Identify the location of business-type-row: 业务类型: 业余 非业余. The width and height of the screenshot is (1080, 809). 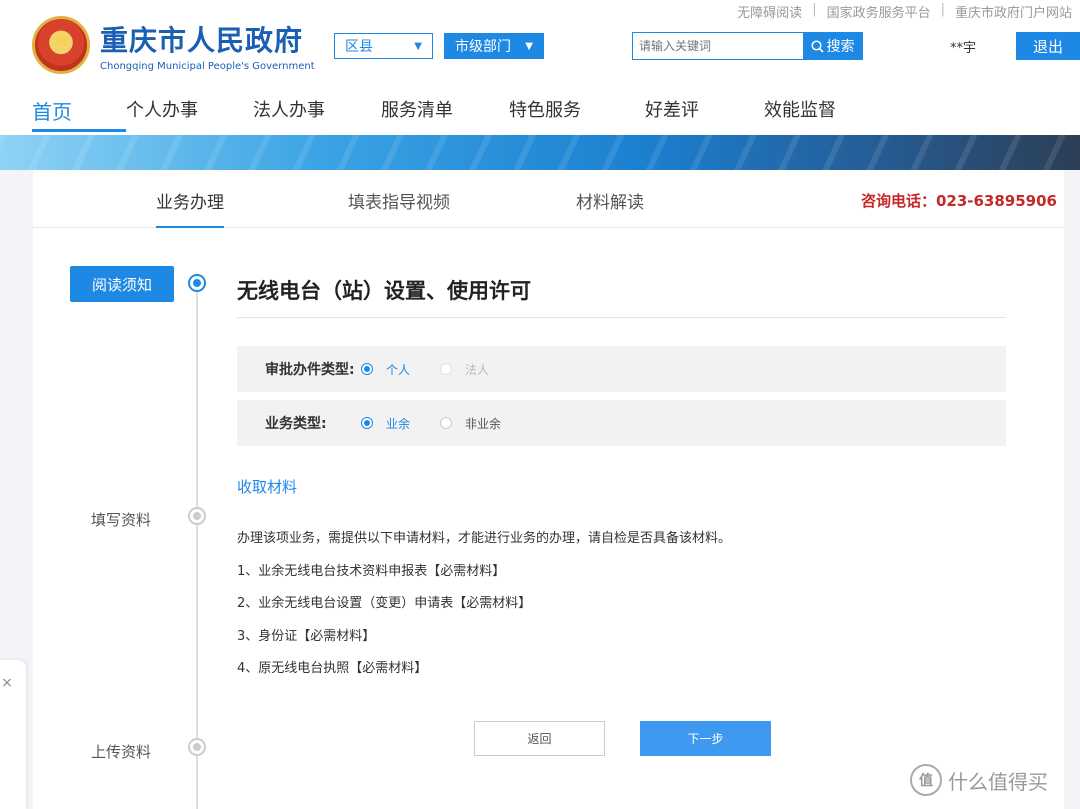
(621, 423).